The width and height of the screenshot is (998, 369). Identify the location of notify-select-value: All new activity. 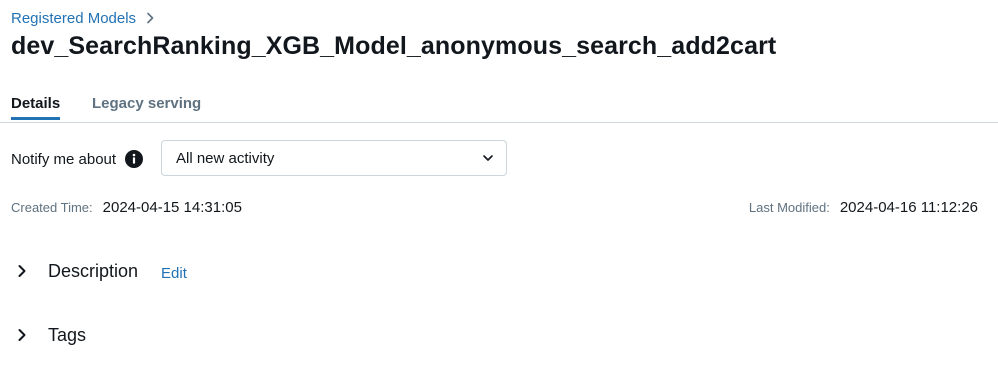
(225, 158).